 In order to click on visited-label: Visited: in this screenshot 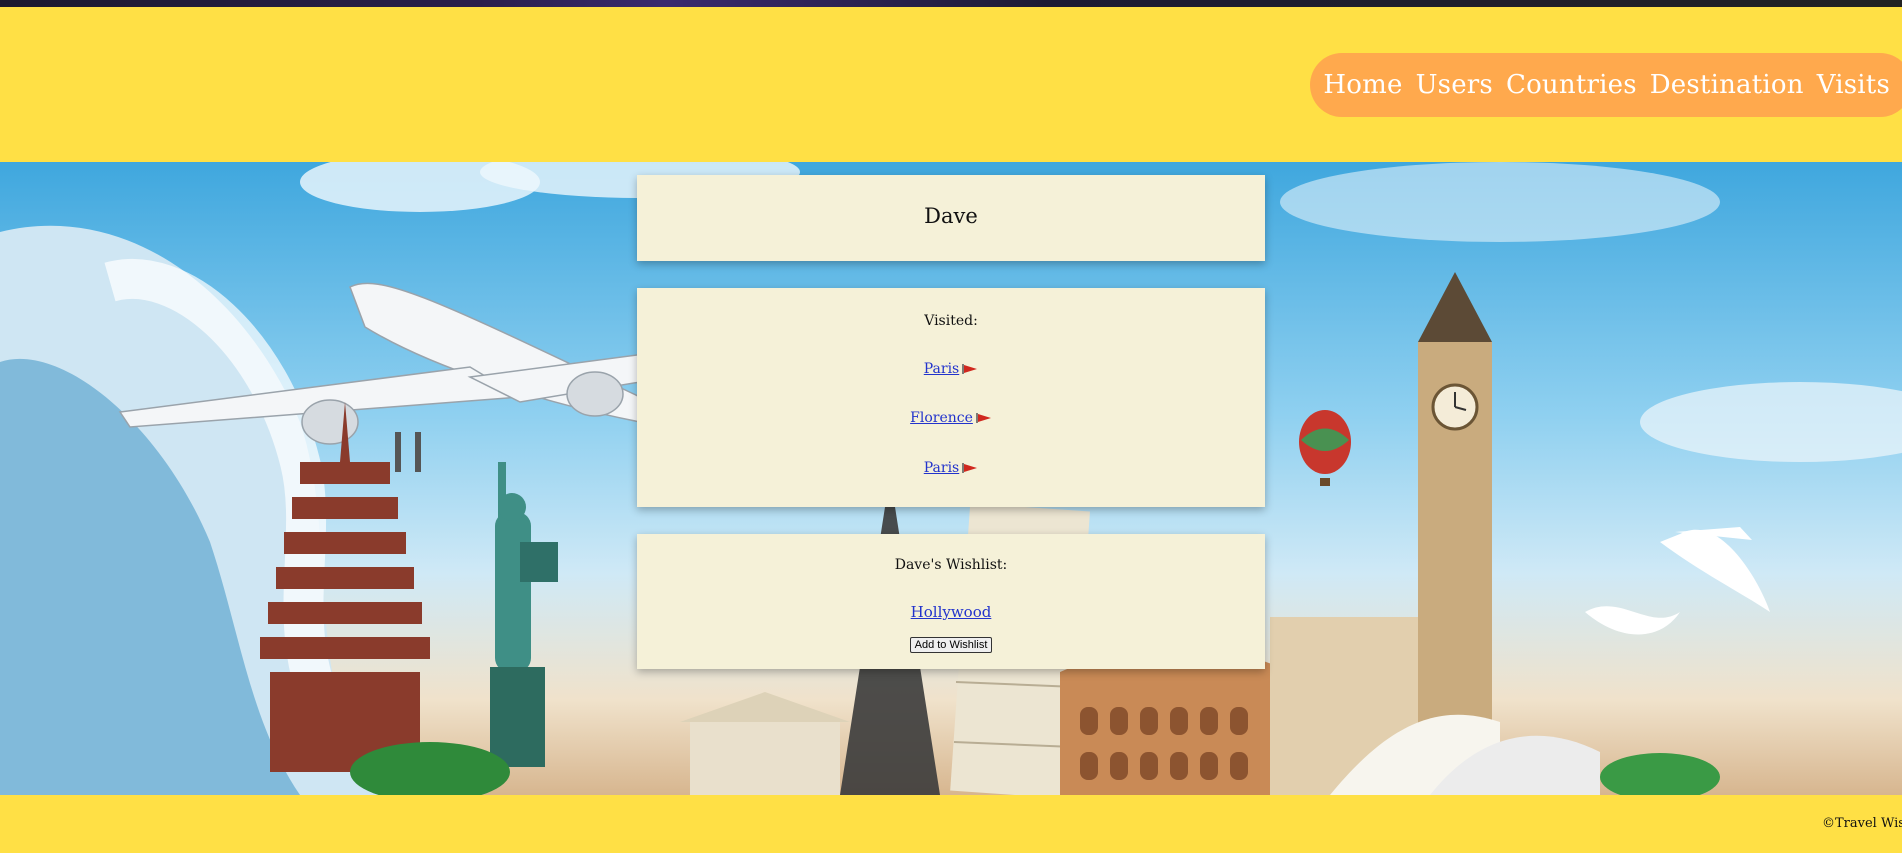, I will do `click(951, 321)`.